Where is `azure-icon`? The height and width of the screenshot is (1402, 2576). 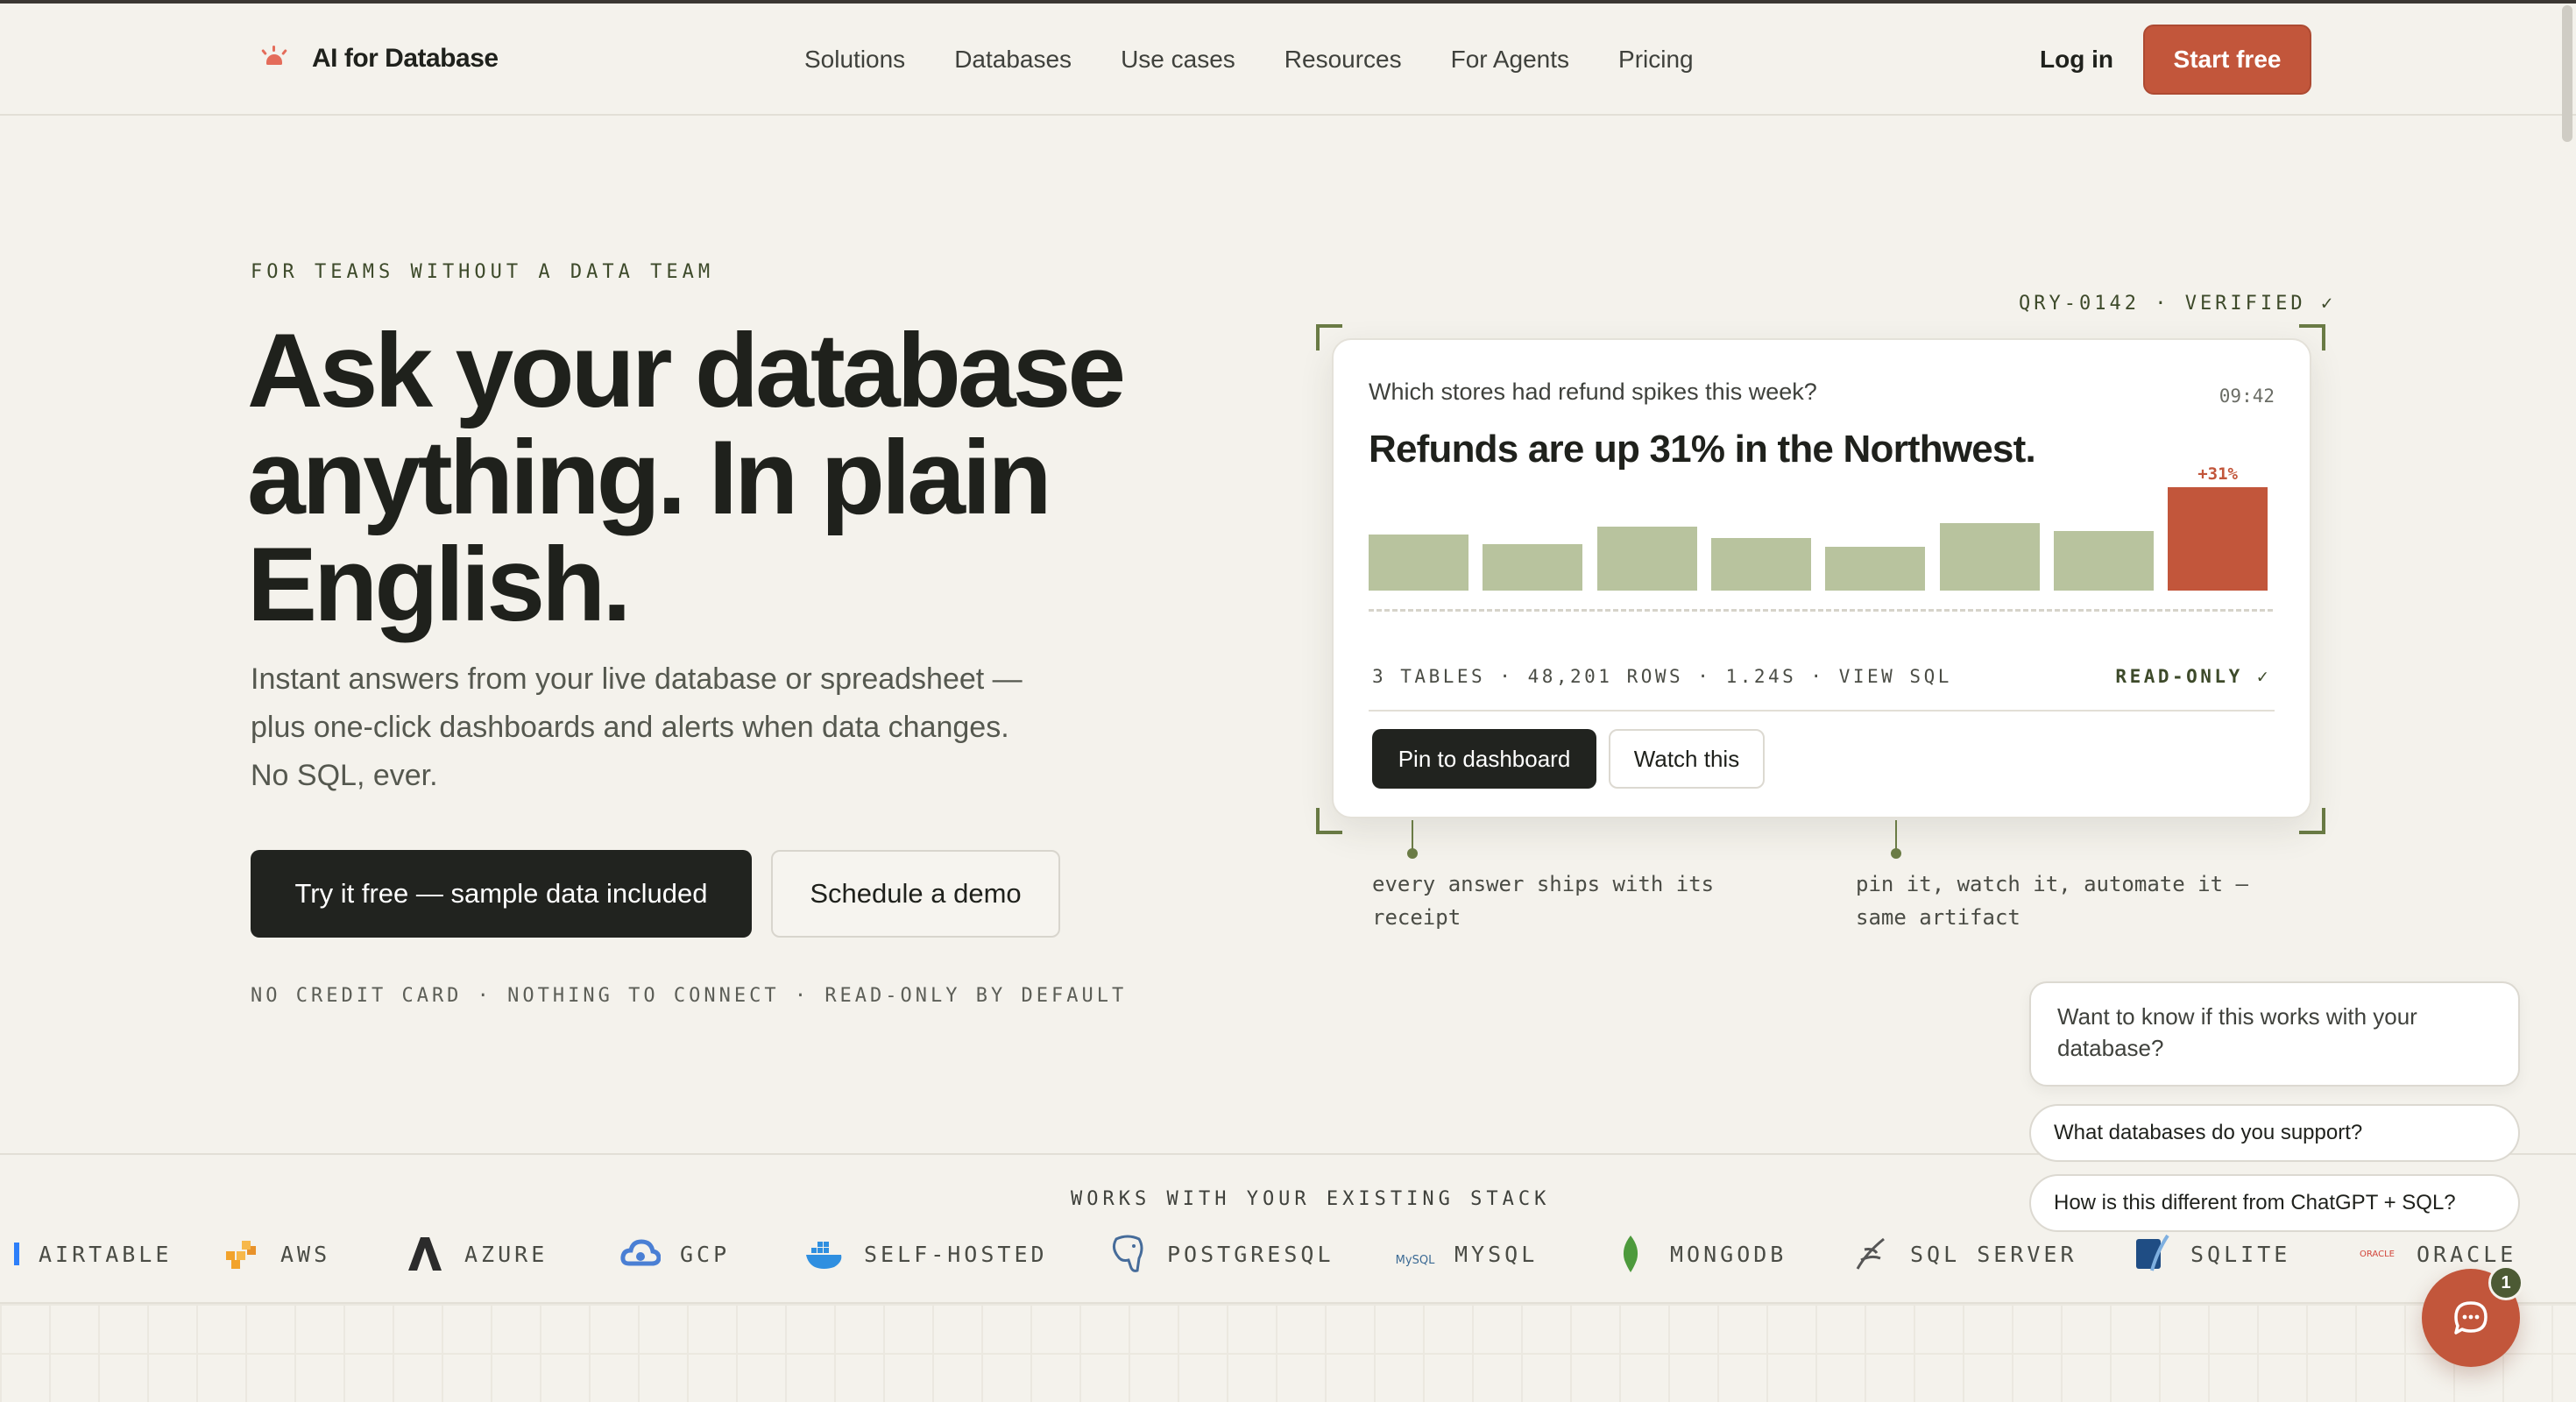
azure-icon is located at coordinates (425, 1254).